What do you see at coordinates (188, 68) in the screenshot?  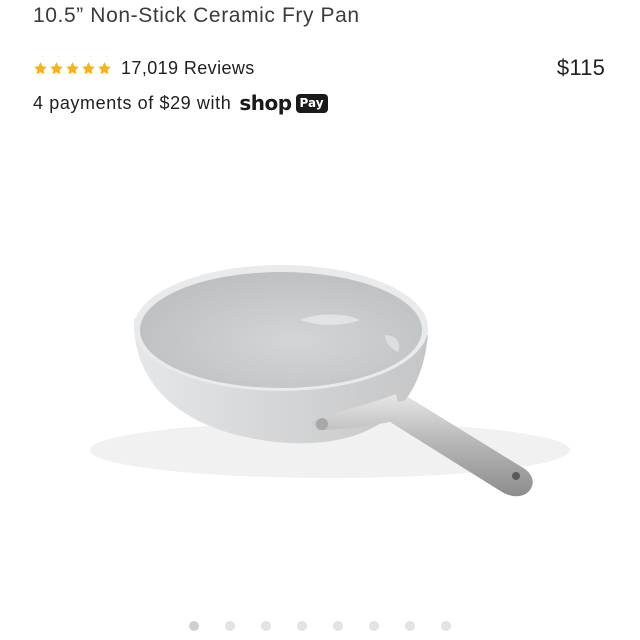 I see `reviews-link: 17,019 Reviews` at bounding box center [188, 68].